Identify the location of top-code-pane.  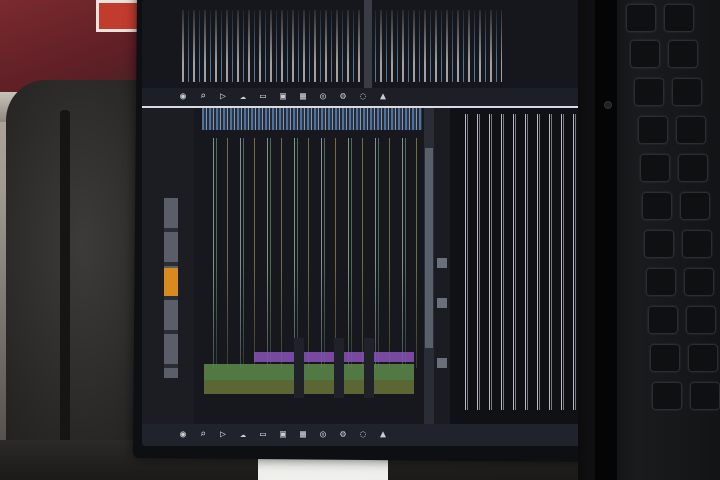
(366, 44).